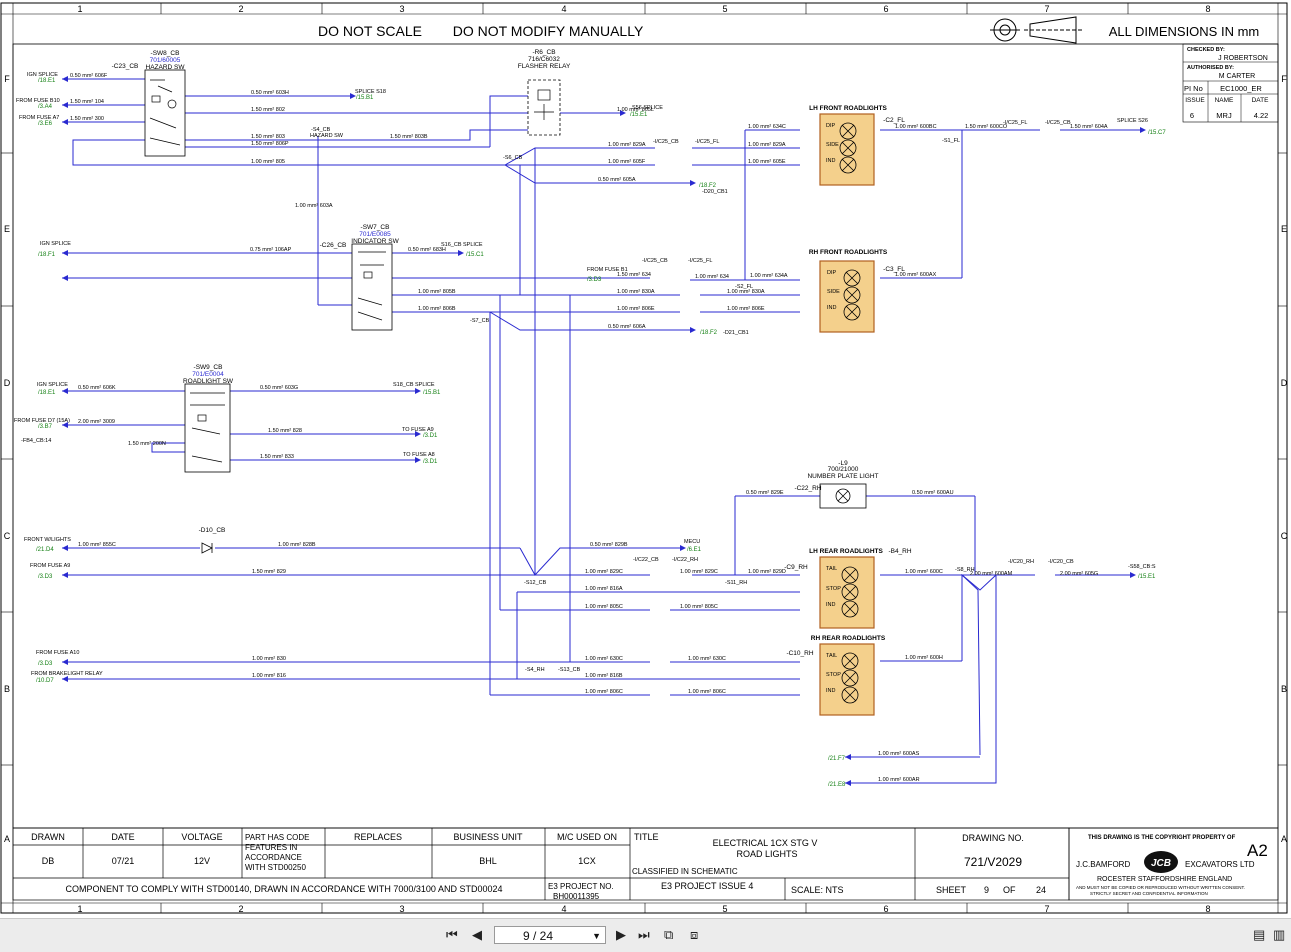 The height and width of the screenshot is (952, 1291). Describe the element at coordinates (831, 691) in the screenshot. I see `rh-rear-ind: IND` at that location.